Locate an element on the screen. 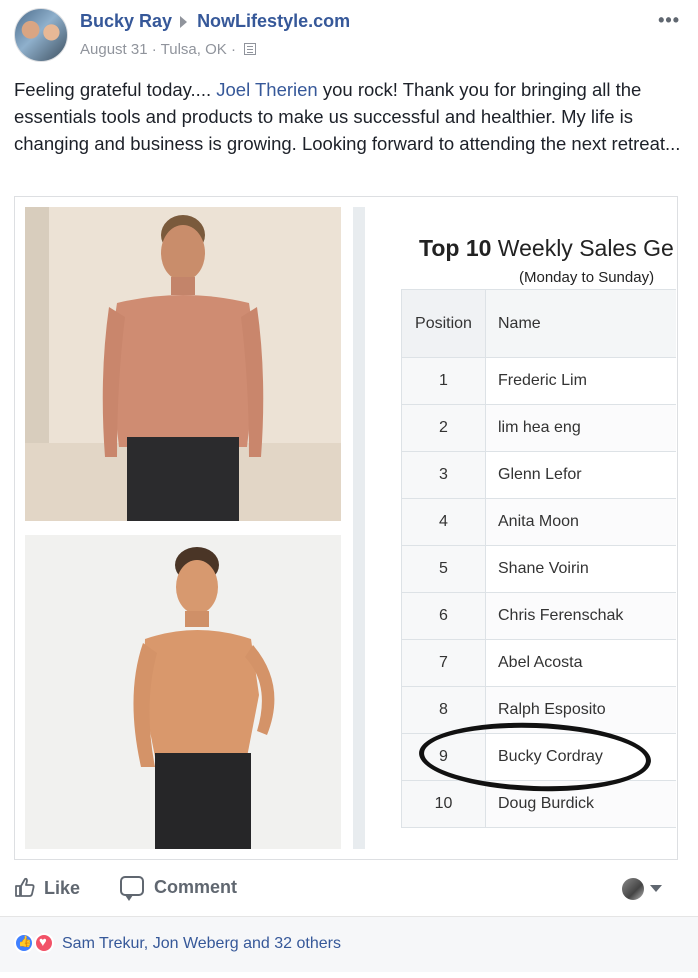 Image resolution: width=698 pixels, height=978 pixels. love-reaction-icon is located at coordinates (44, 943).